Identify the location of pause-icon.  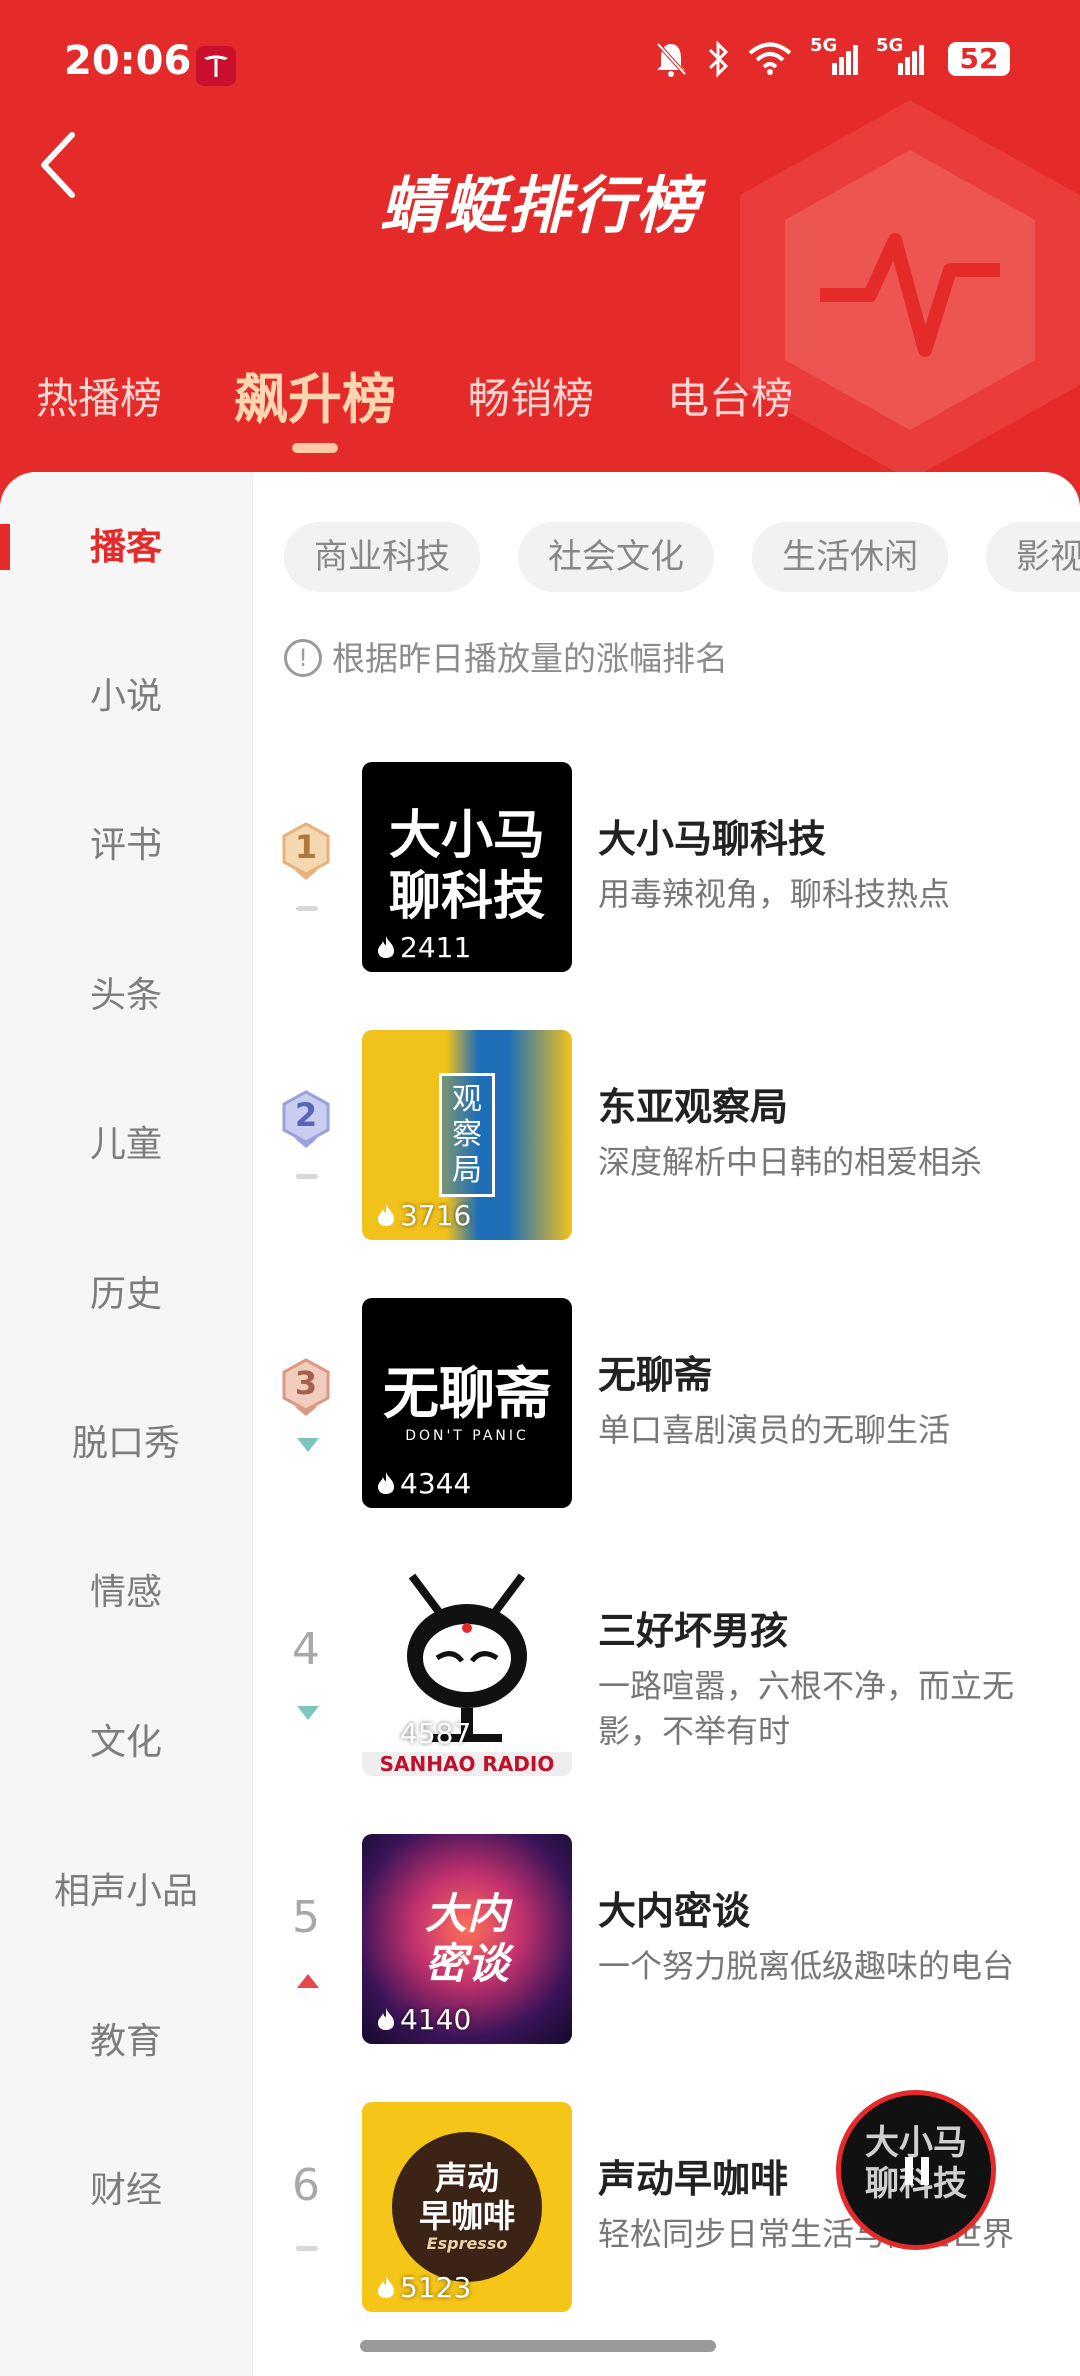
(917, 2171).